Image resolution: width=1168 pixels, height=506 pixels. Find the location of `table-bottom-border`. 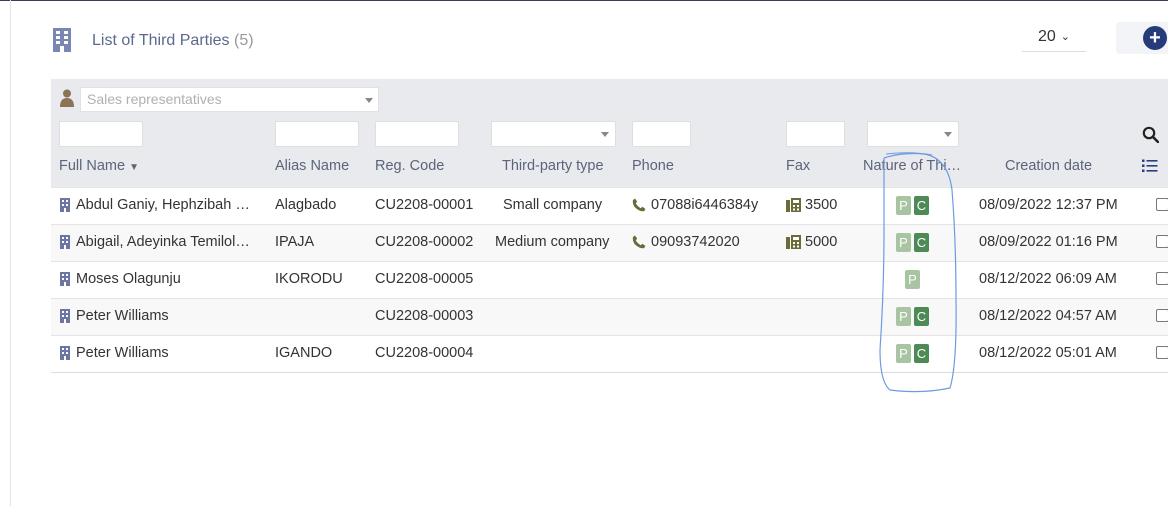

table-bottom-border is located at coordinates (609, 372).